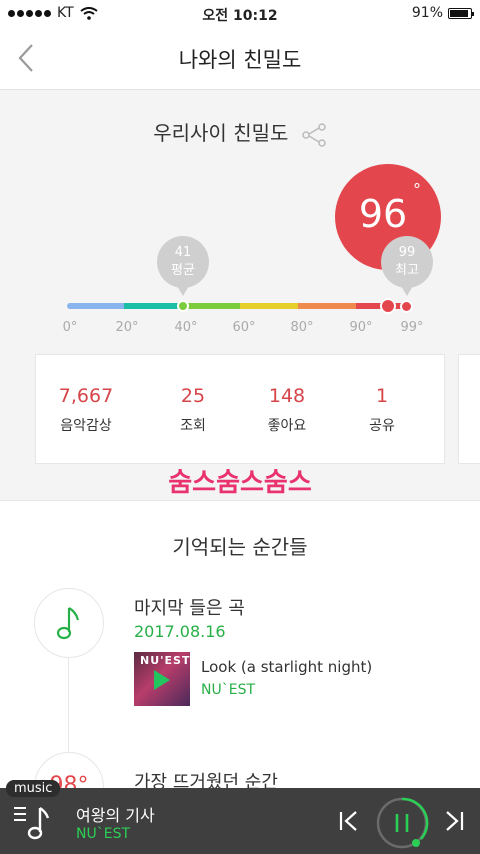 The image size is (480, 854). I want to click on closeness-title: 우리사이 친밀도, so click(221, 133).